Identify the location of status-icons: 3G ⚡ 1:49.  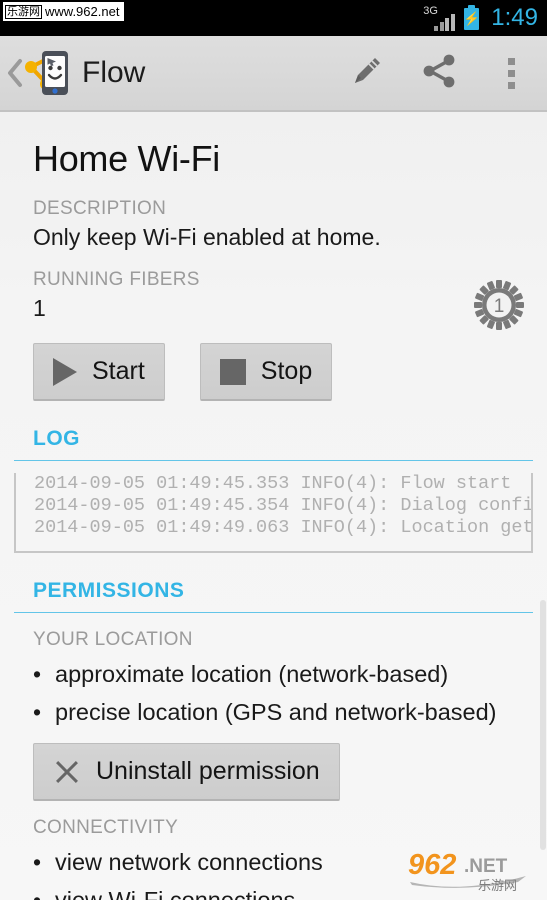
(480, 17).